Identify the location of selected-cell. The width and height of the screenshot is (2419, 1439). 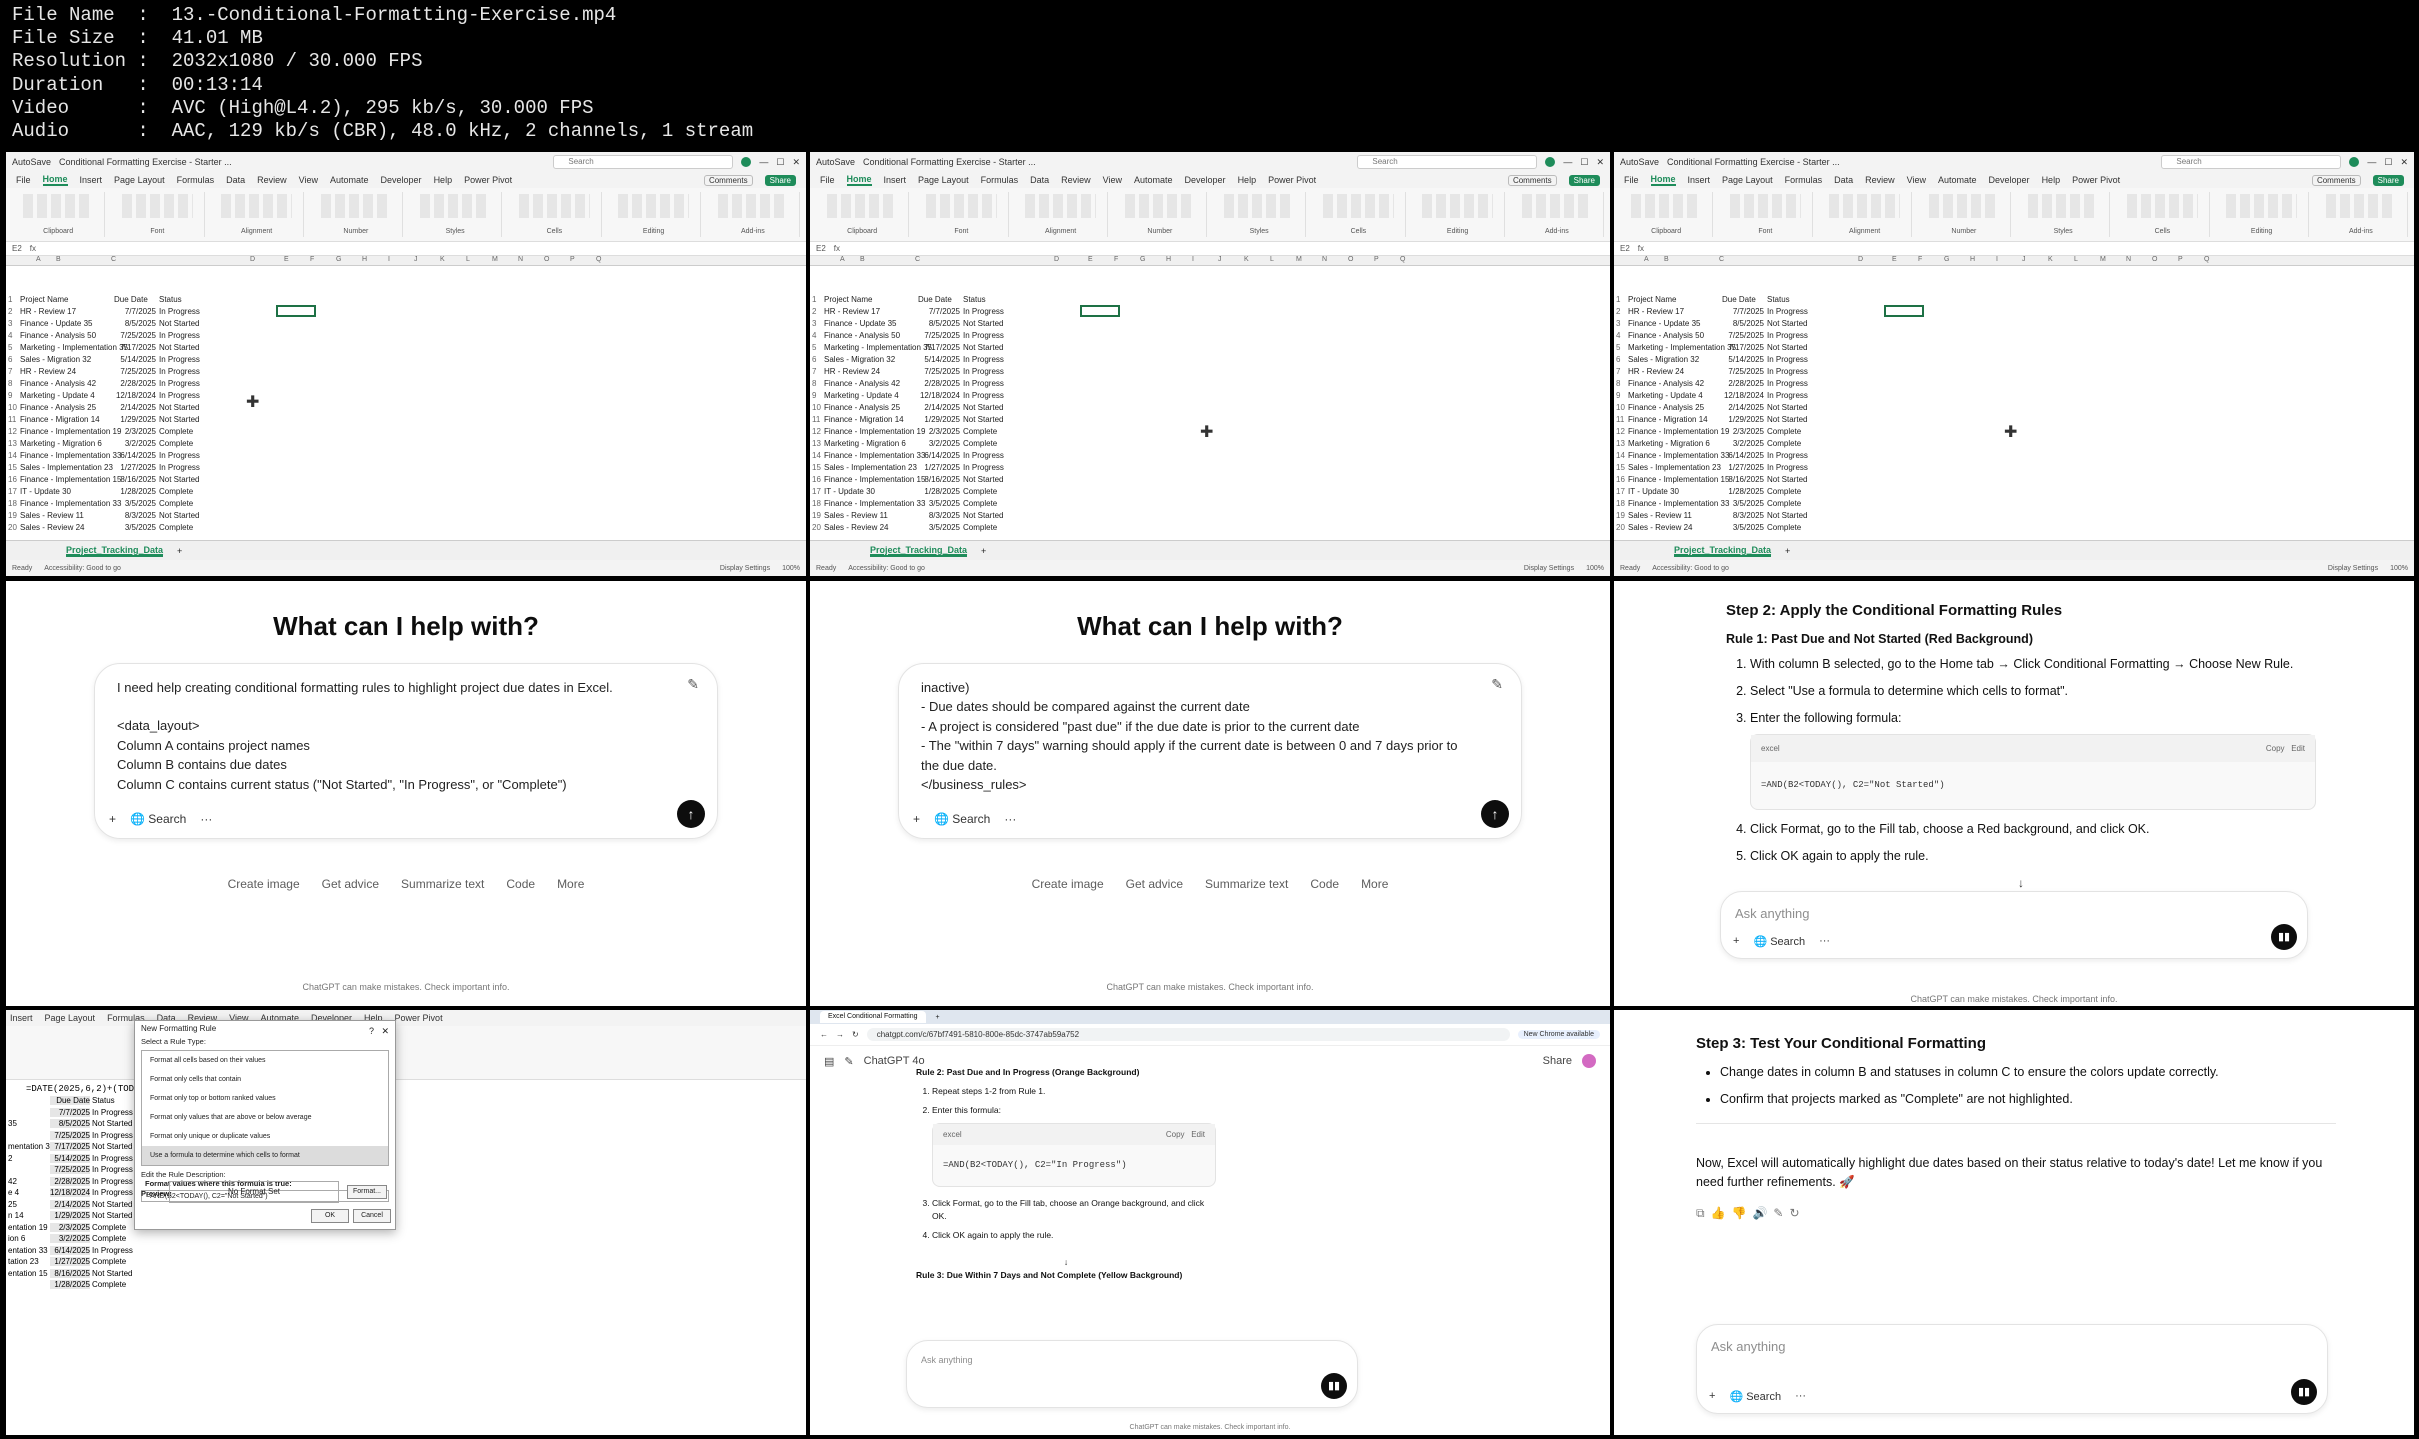
(1100, 311).